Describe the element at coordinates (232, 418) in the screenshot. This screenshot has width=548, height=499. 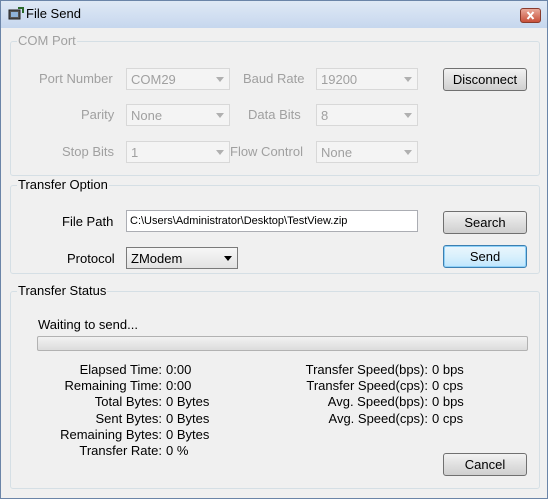
I see `right-stat-row: Avg. Speed(cps): 0 cps` at that location.